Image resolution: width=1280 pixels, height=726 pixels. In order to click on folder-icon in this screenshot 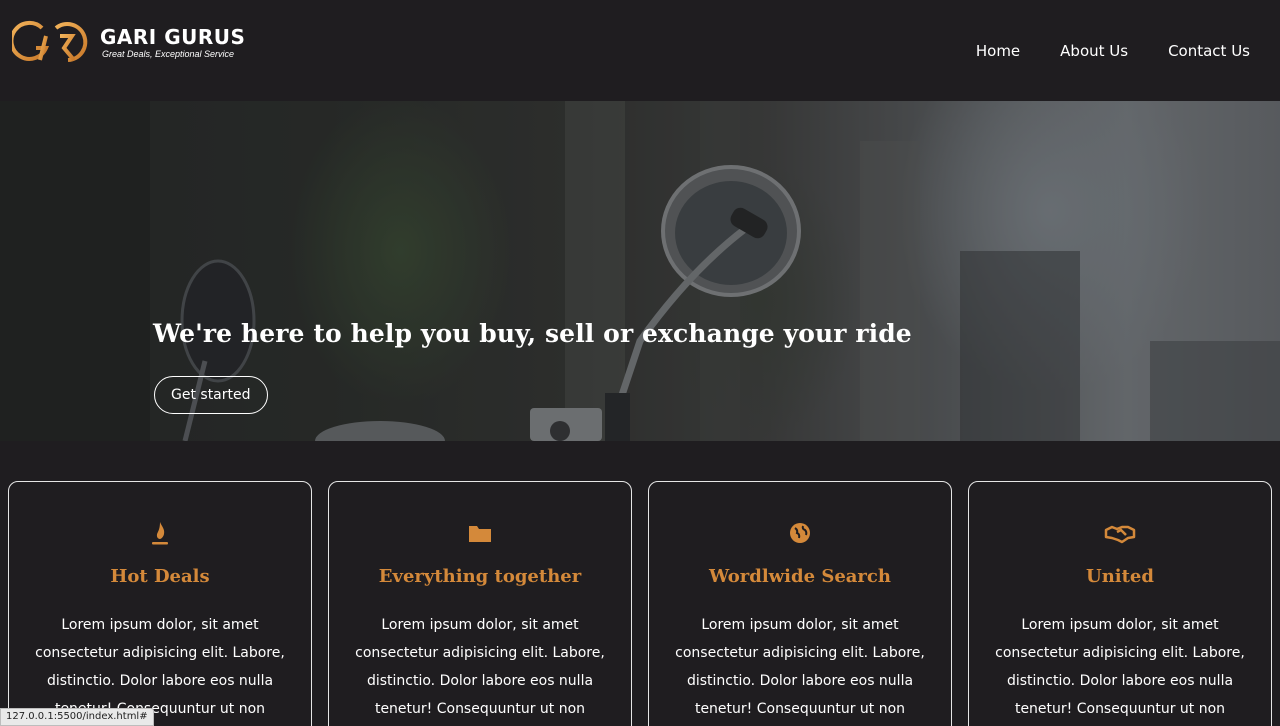, I will do `click(480, 534)`.